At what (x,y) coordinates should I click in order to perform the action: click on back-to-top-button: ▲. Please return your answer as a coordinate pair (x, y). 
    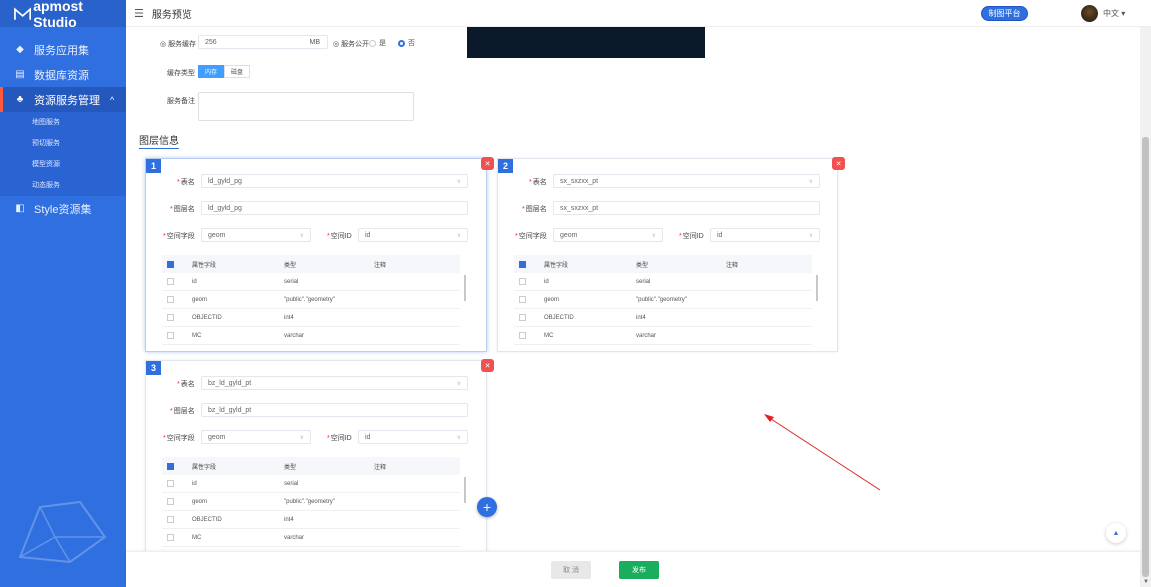
    Looking at the image, I should click on (1116, 533).